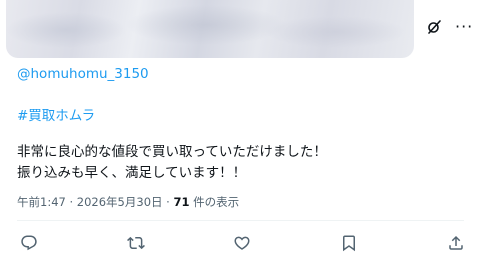 Image resolution: width=481 pixels, height=255 pixels. I want to click on reply-icon, so click(29, 243).